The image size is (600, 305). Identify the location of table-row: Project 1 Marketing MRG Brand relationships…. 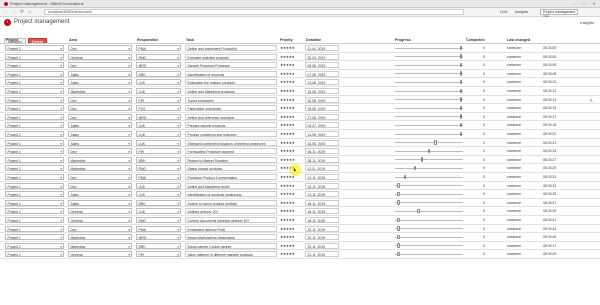
(300, 237).